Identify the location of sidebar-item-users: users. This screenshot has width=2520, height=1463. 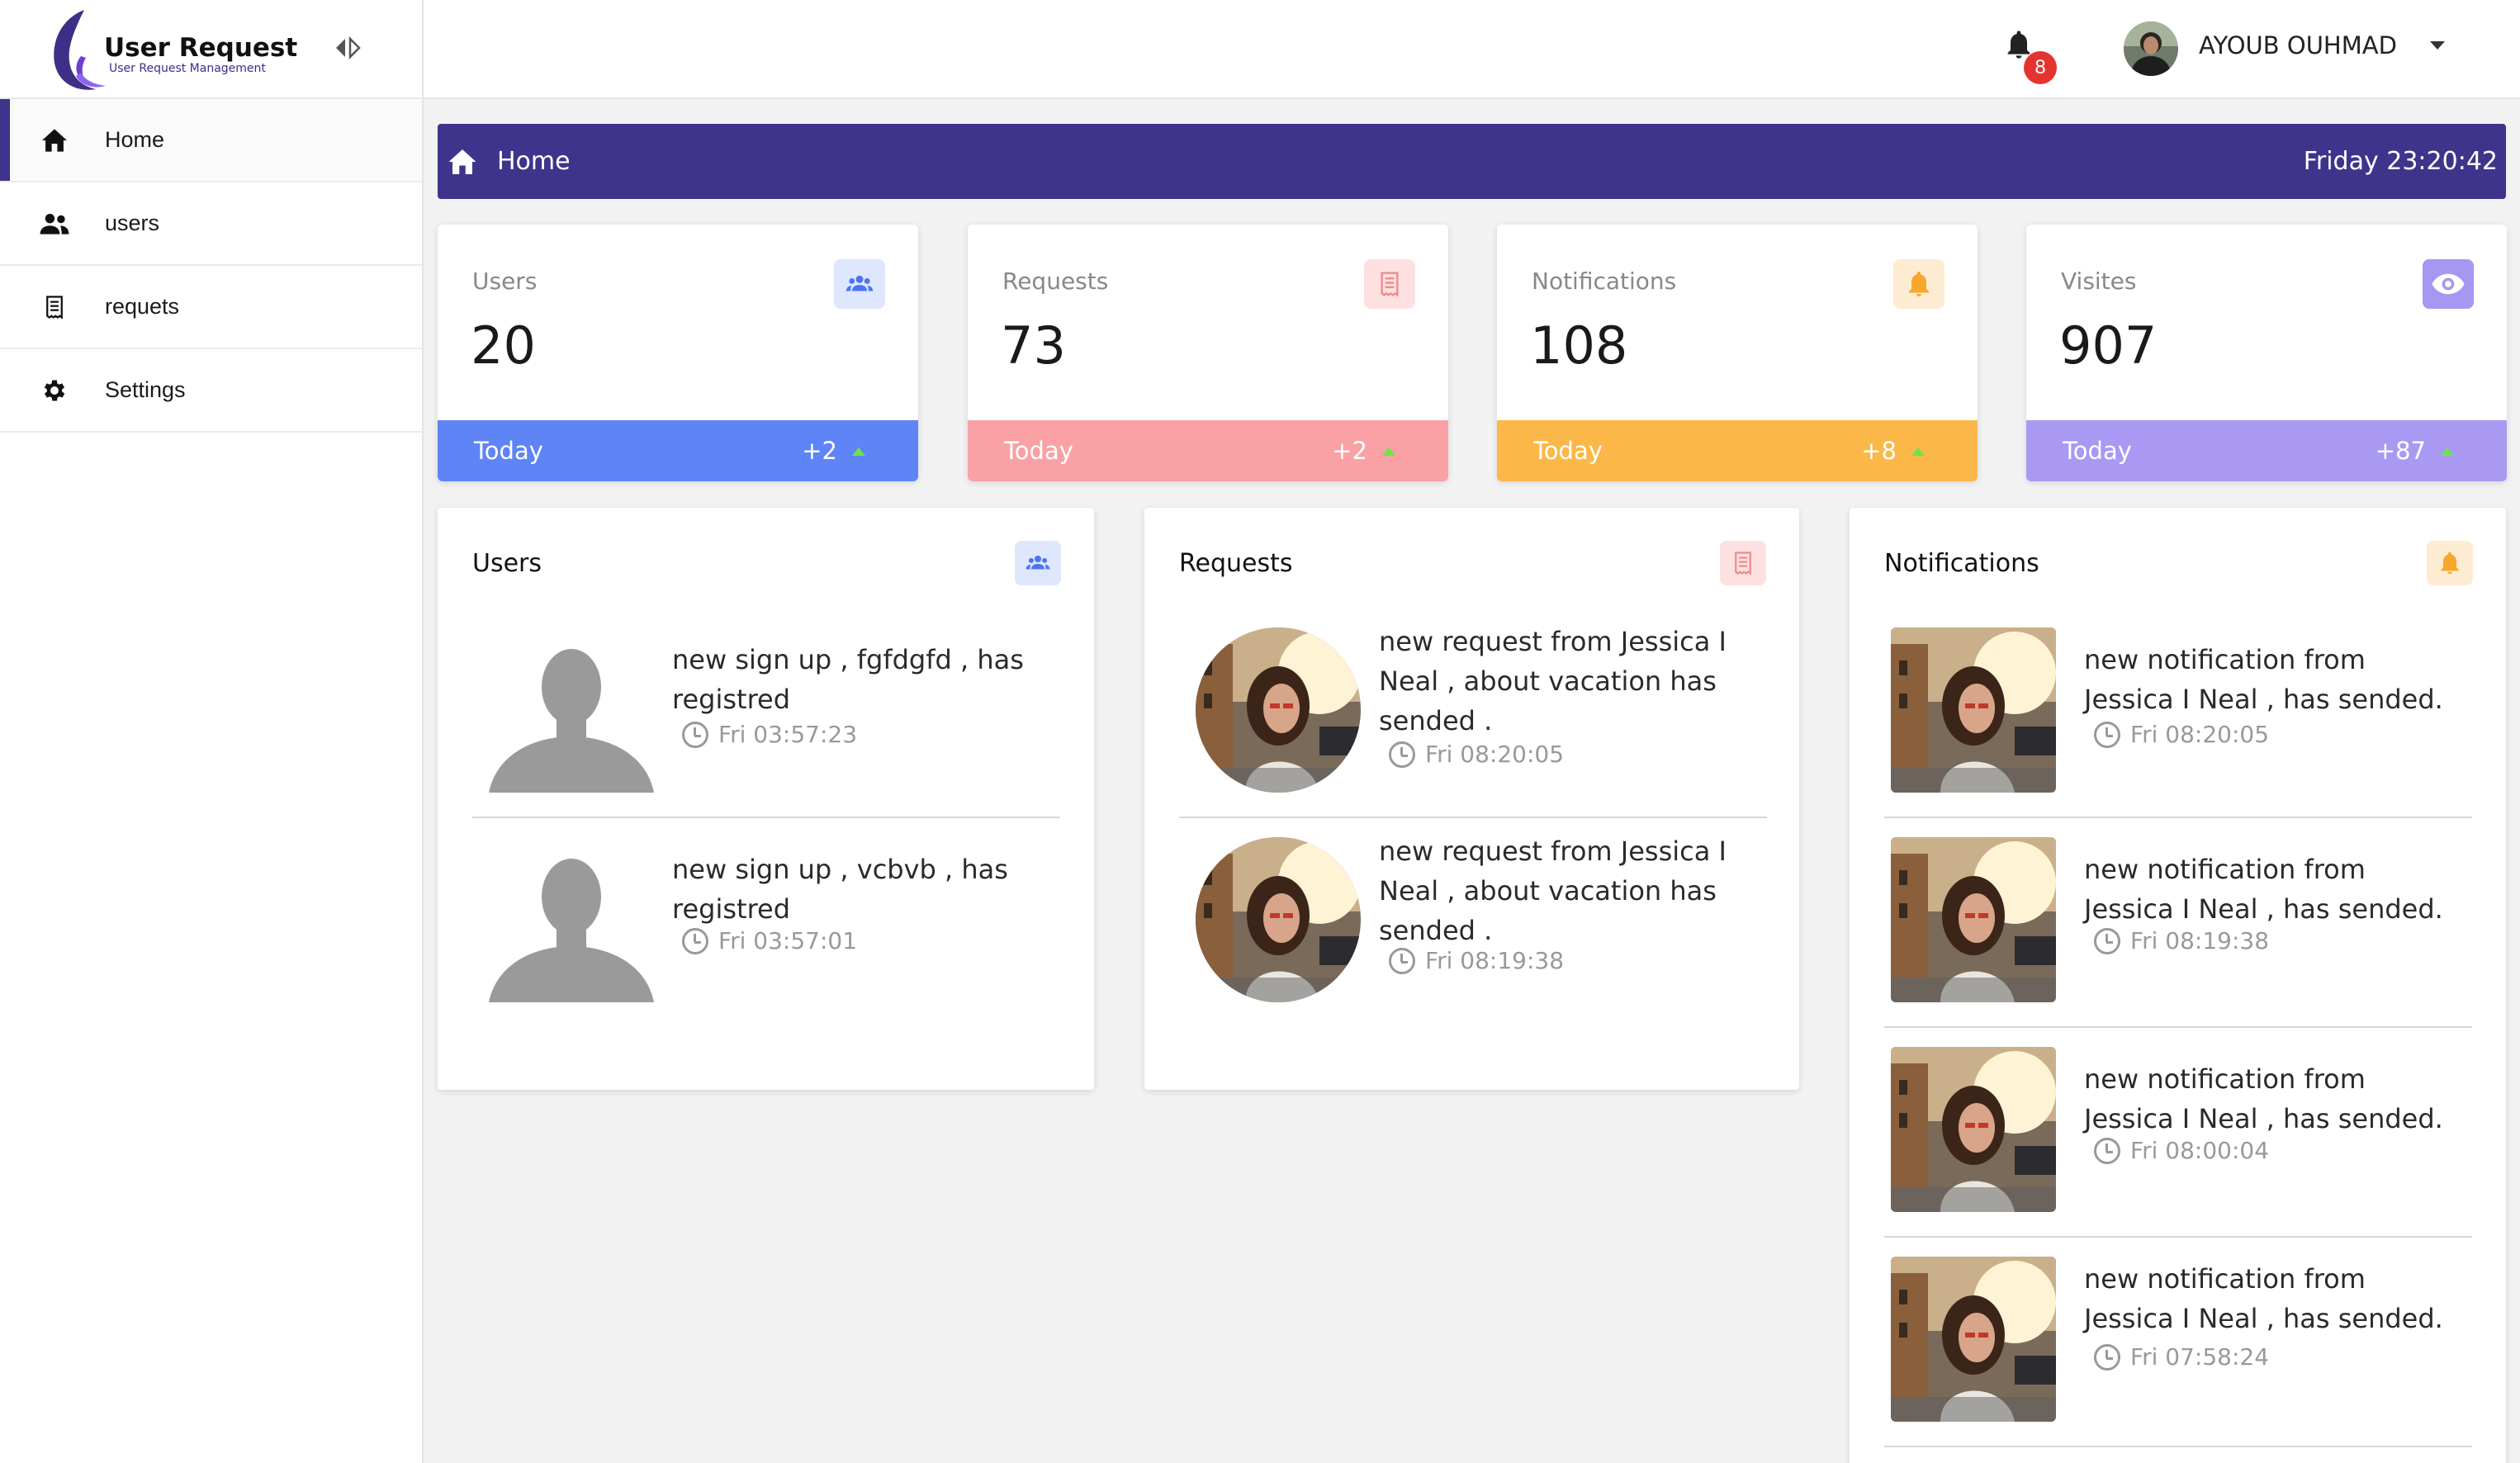
(211, 224).